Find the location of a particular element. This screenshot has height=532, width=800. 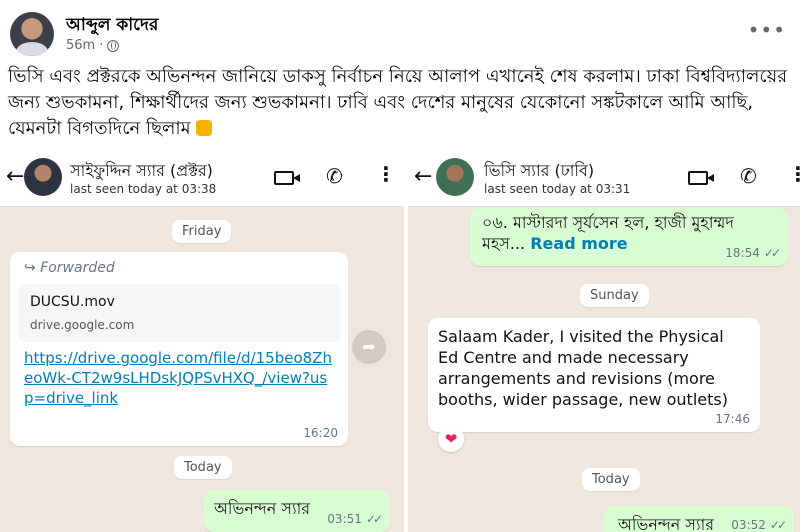

message-time-status: 03:52 ✓✓ is located at coordinates (759, 525).